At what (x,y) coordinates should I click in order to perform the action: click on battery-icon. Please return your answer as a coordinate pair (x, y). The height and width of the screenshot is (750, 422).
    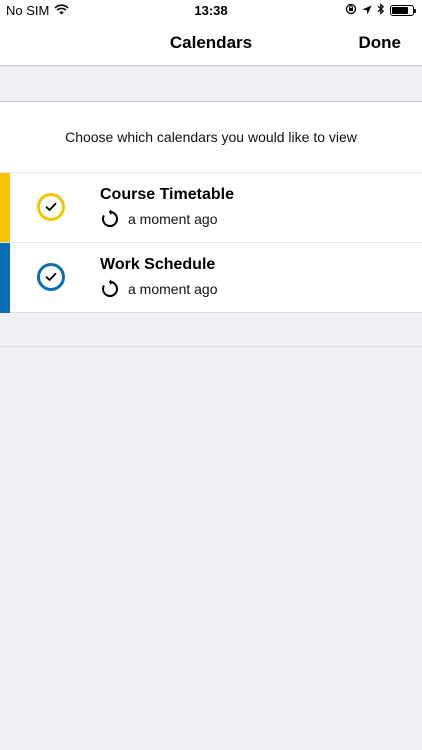
    Looking at the image, I should click on (403, 10).